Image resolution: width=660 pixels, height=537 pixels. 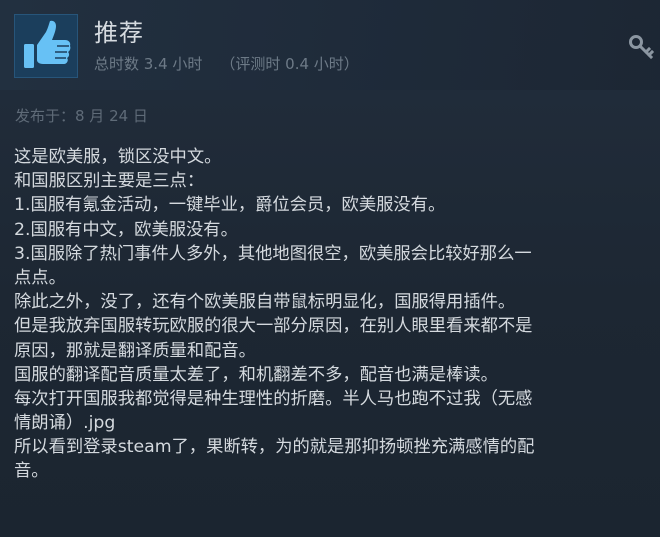 I want to click on review-line: 除此之外，没了，还有个欧美服自带鼠标明显化，国服得用插件。, so click(x=265, y=302).